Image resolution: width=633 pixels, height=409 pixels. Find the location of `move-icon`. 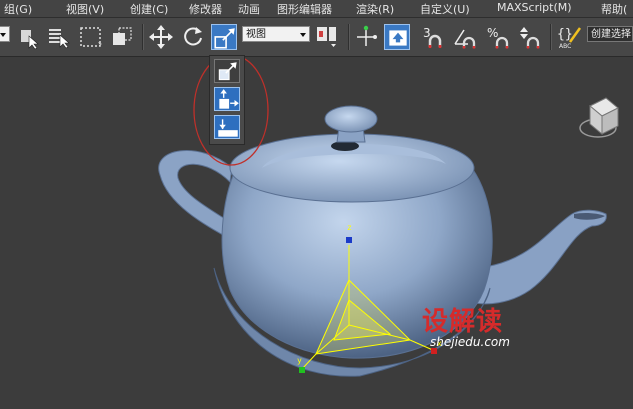

move-icon is located at coordinates (161, 37).